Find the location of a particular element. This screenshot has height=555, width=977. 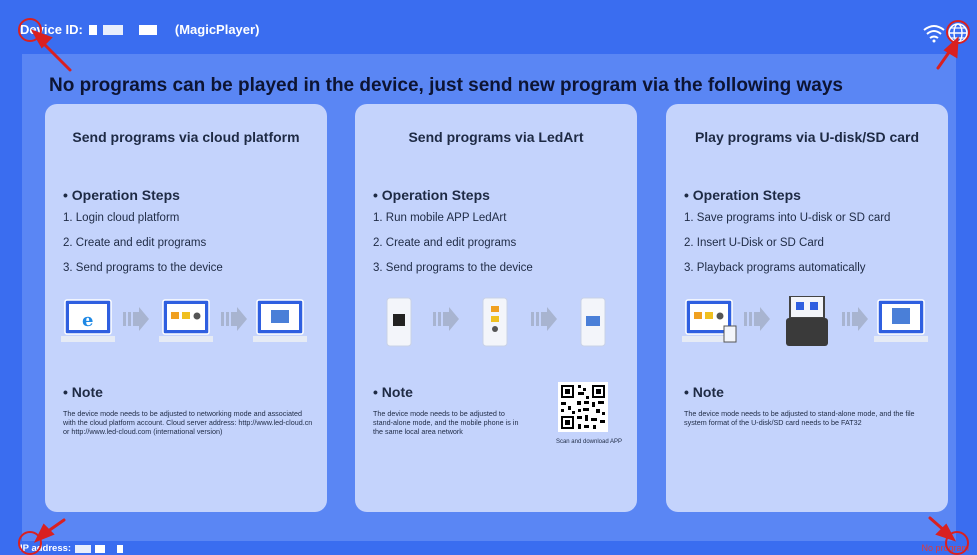

udisk-workflow-illustration is located at coordinates (805, 321).